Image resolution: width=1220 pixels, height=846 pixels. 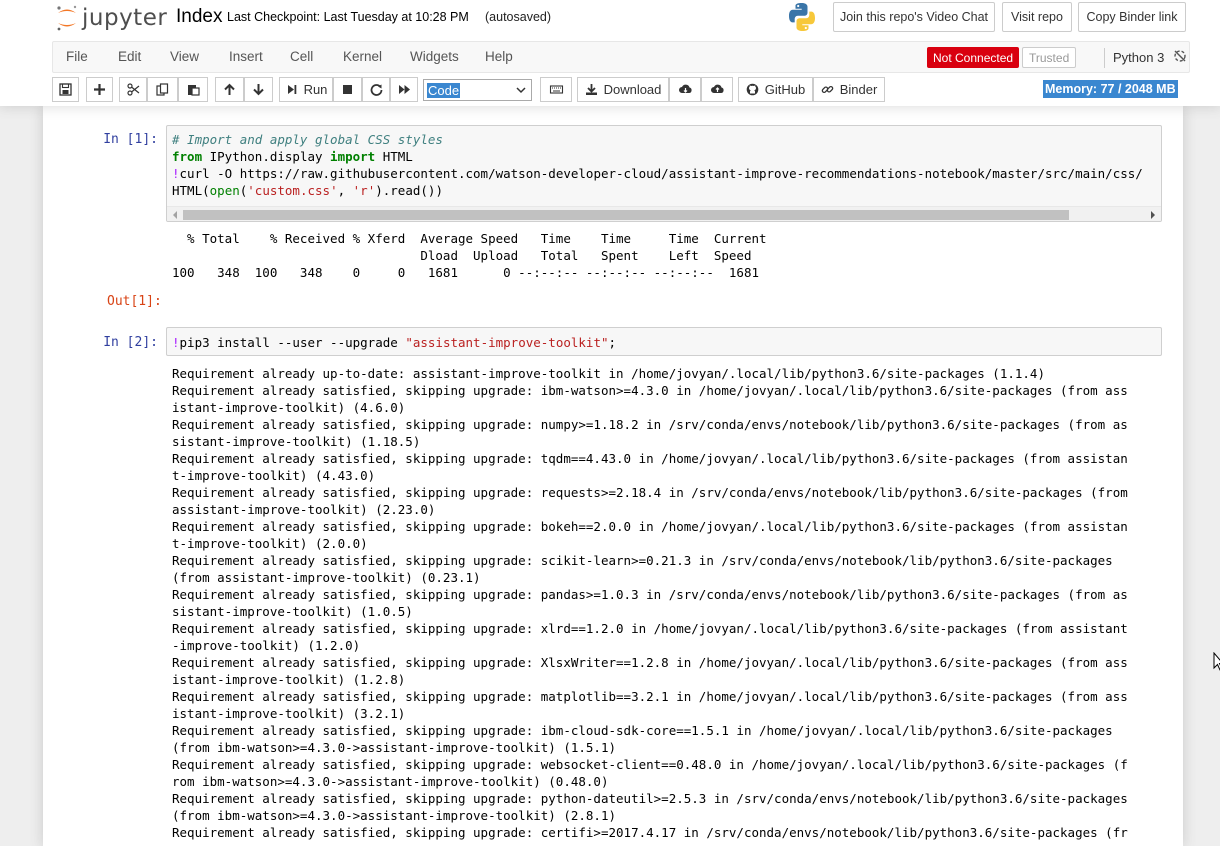 What do you see at coordinates (858, 89) in the screenshot?
I see `binder-label: Binder` at bounding box center [858, 89].